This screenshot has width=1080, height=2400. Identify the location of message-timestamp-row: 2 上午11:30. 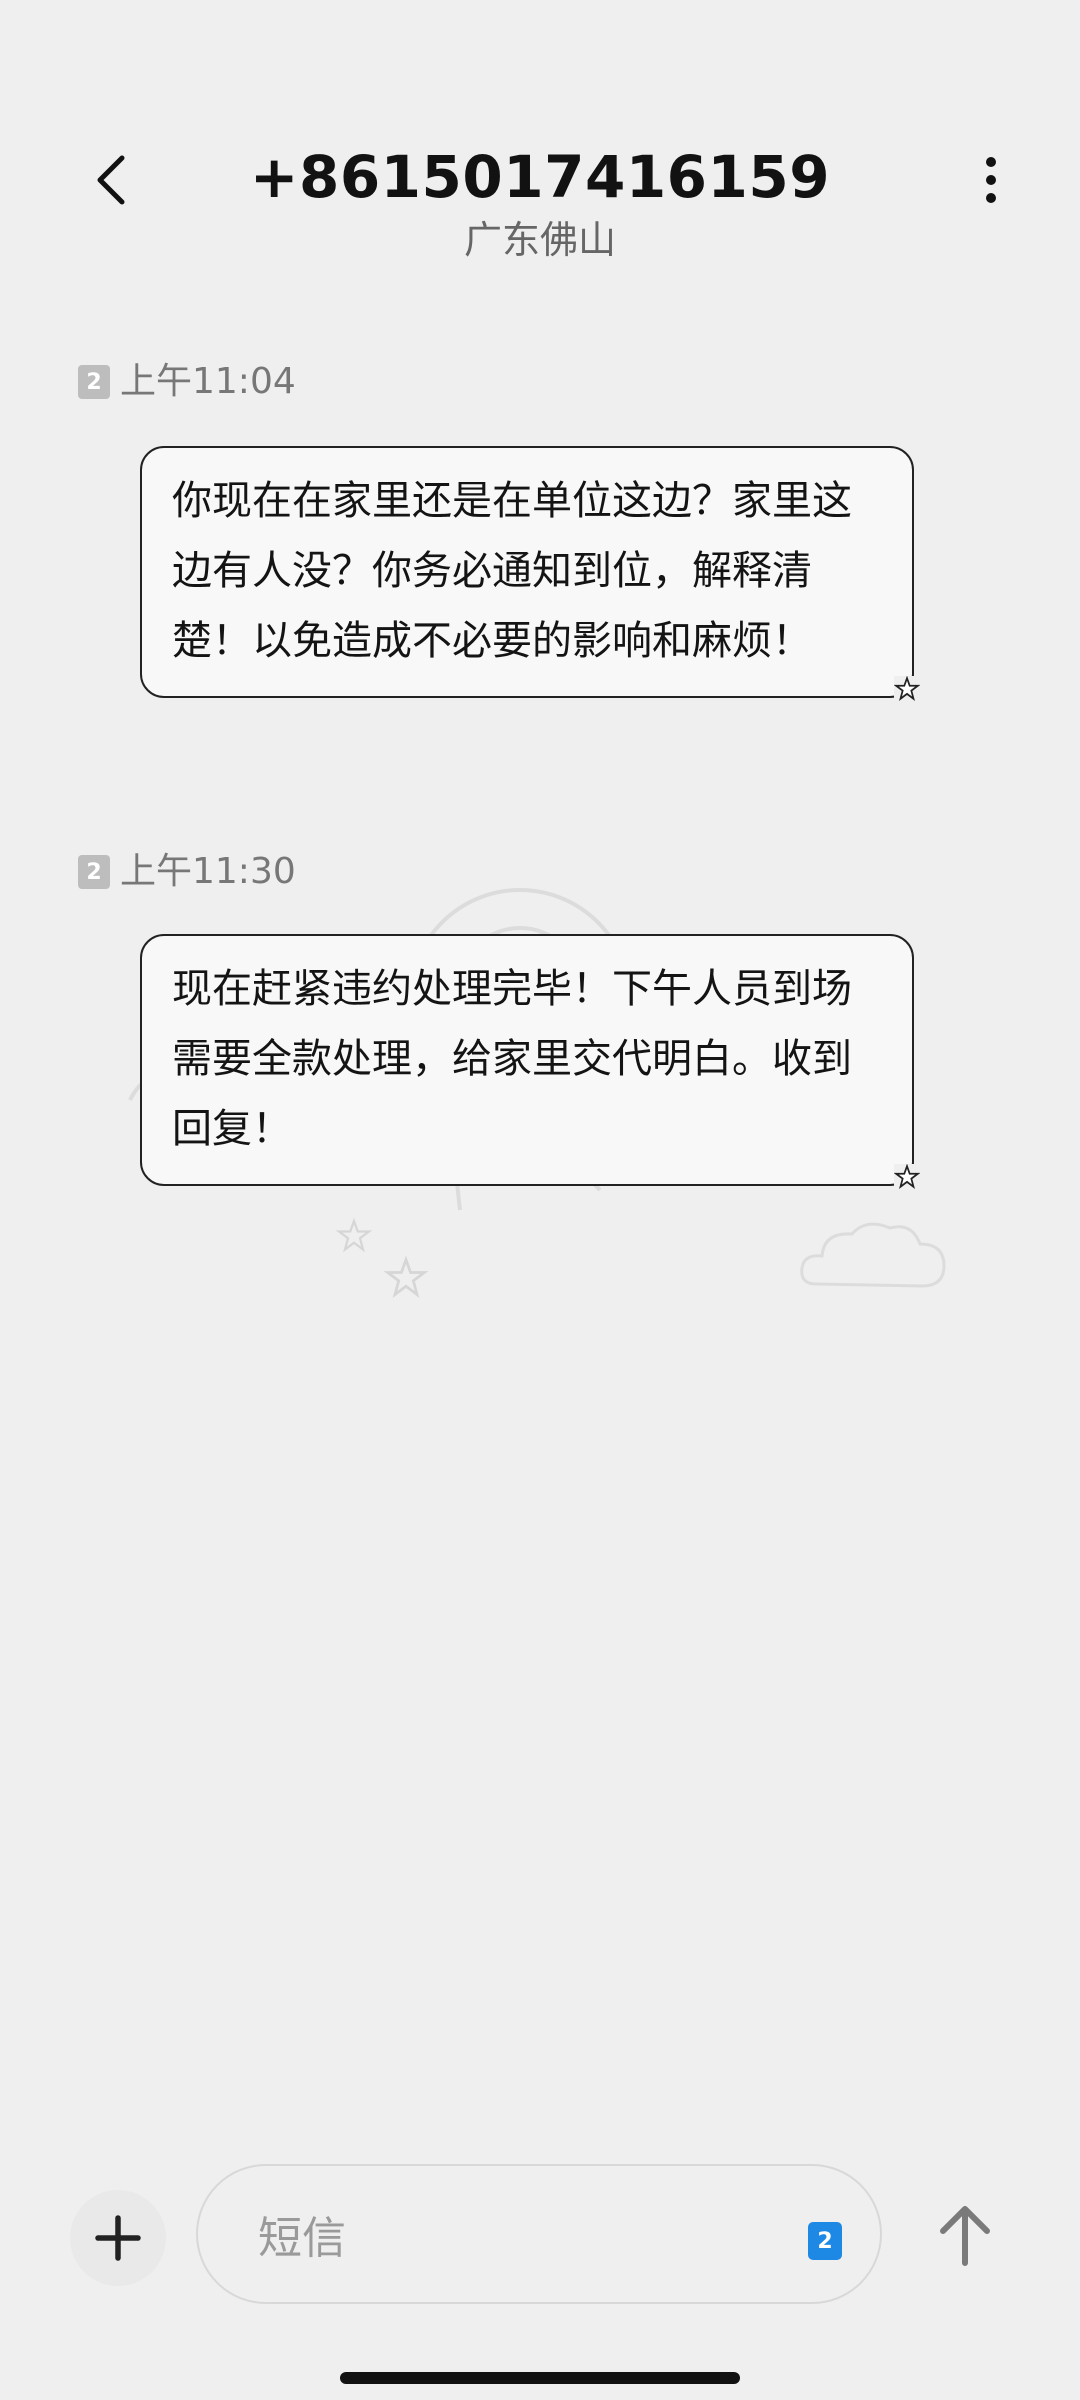
(187, 872).